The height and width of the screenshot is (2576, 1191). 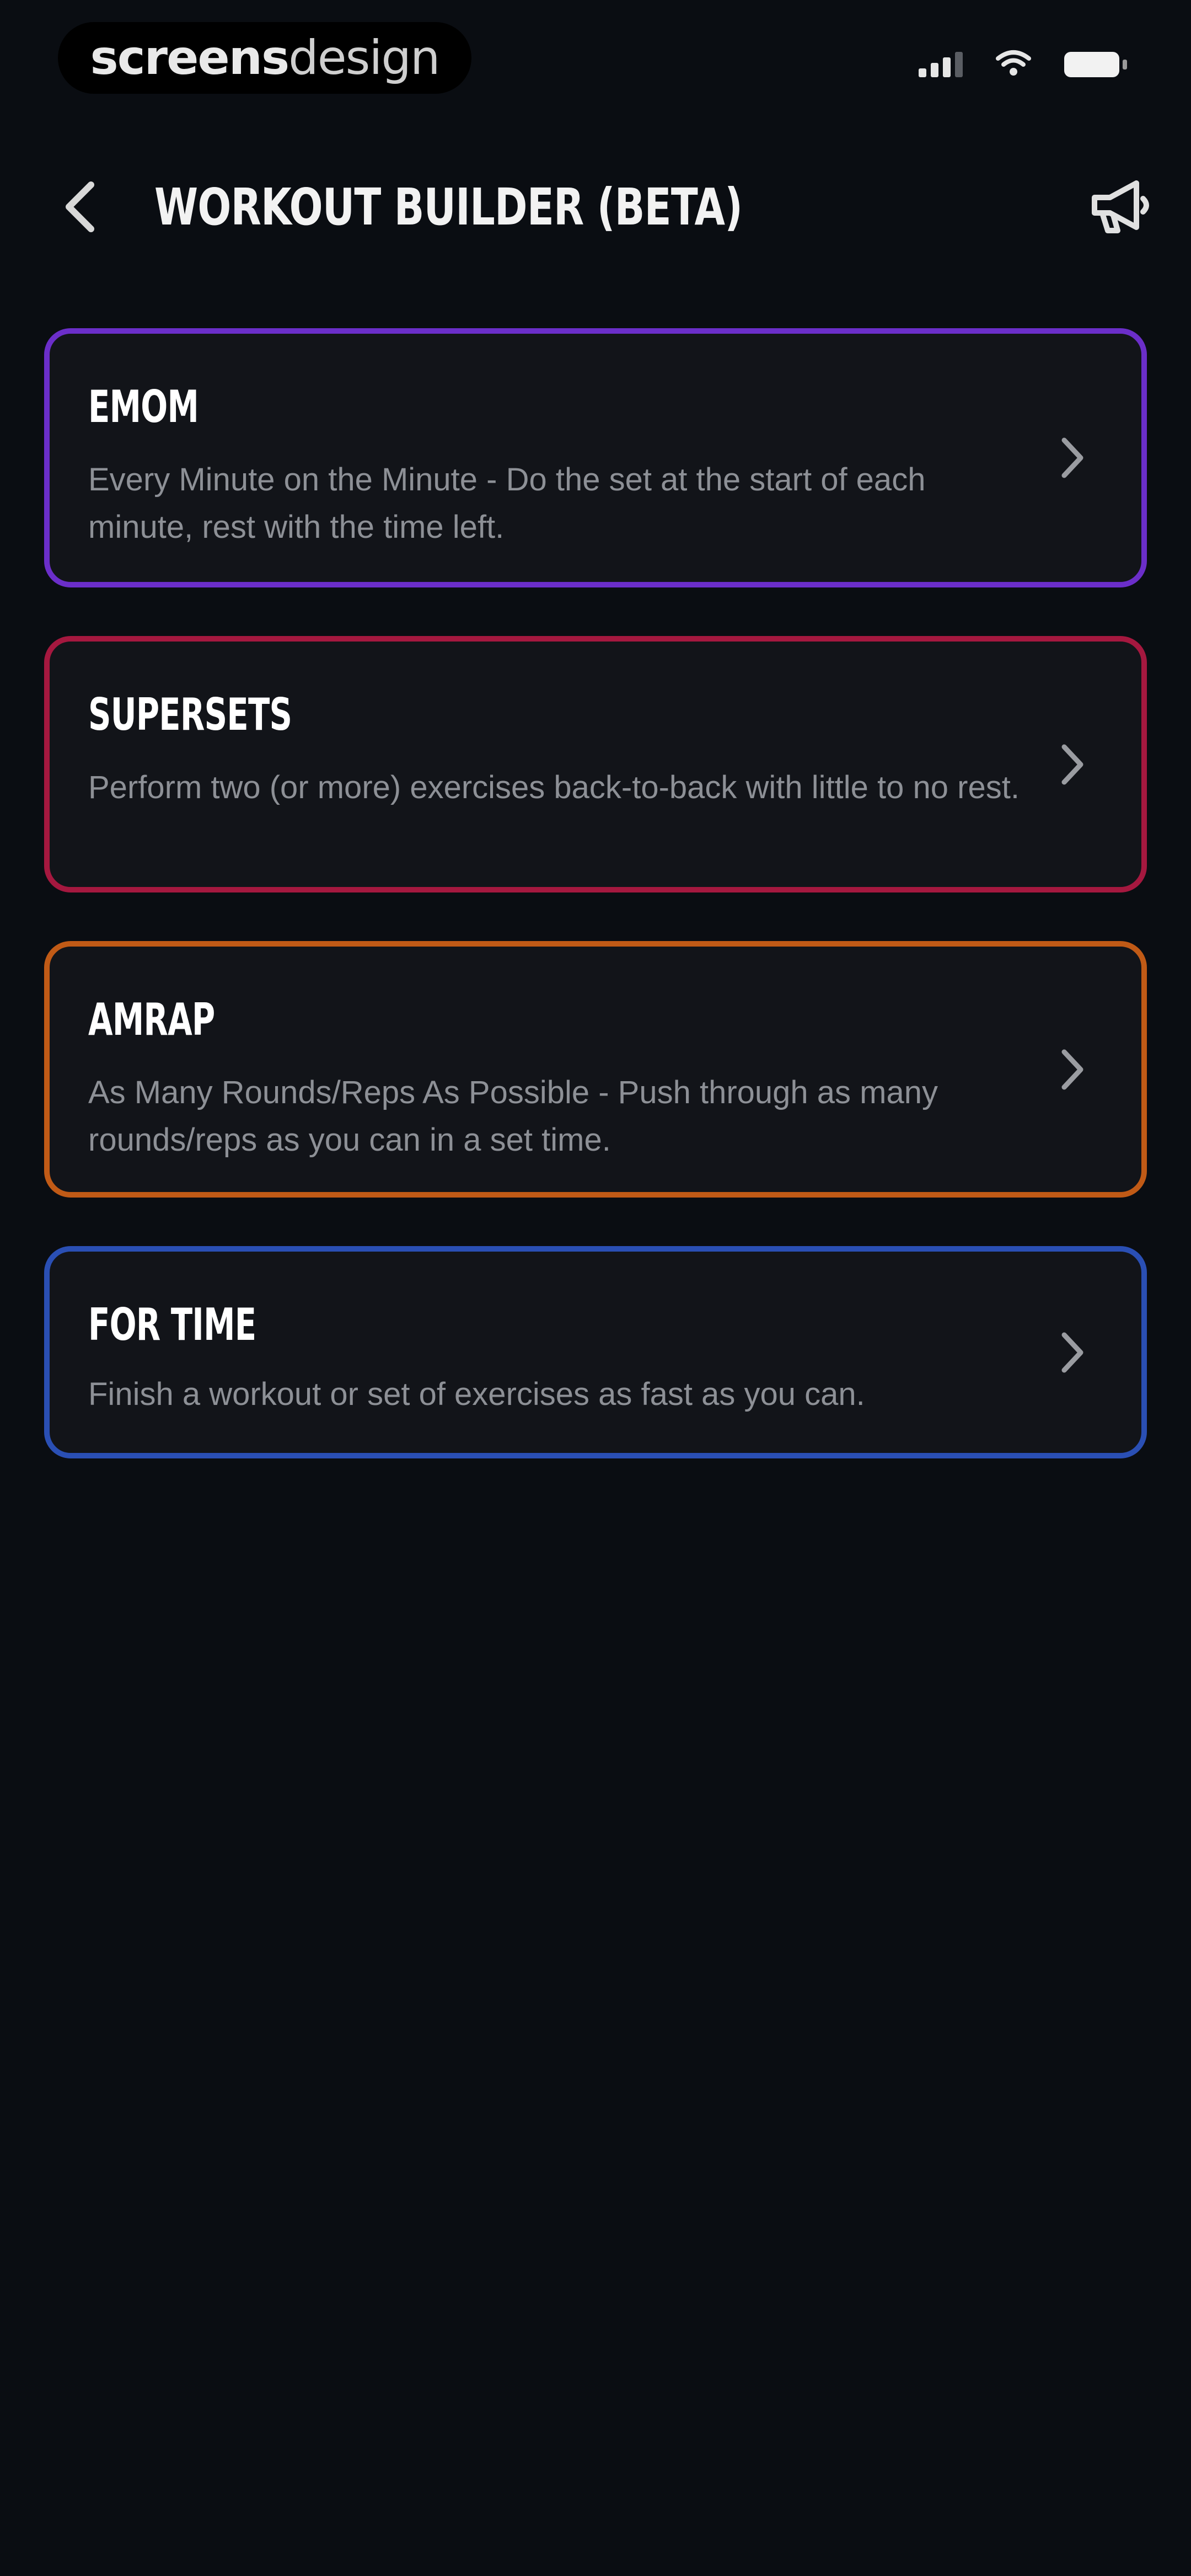 I want to click on nav-header: WORKOUT BUILDER (BETA), so click(x=595, y=207).